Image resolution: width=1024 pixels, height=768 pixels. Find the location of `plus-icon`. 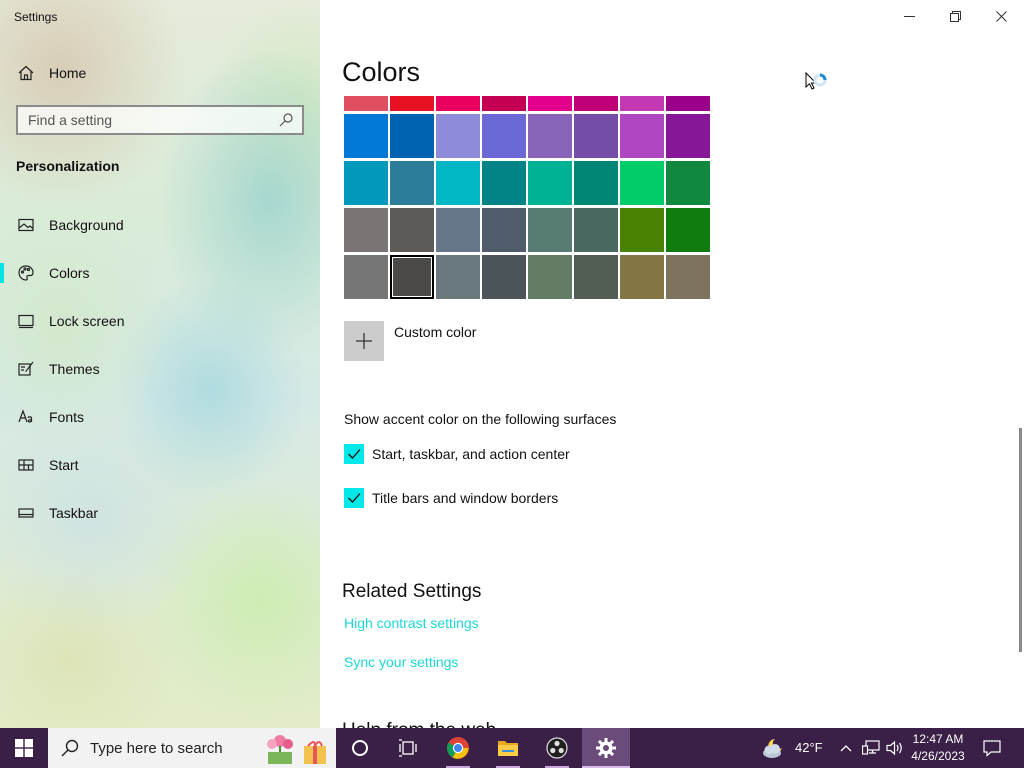

plus-icon is located at coordinates (364, 341).